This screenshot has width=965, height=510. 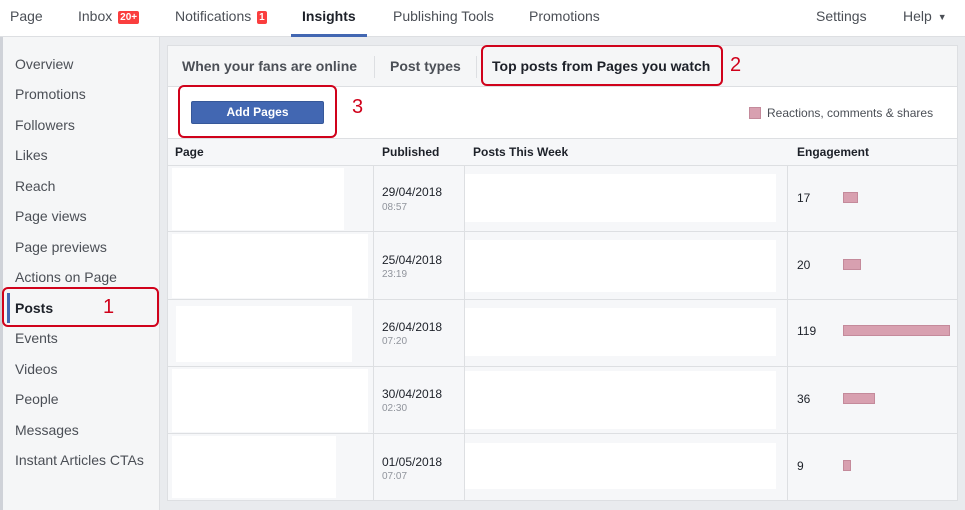 I want to click on published-date: 29/04/2018, so click(x=412, y=192).